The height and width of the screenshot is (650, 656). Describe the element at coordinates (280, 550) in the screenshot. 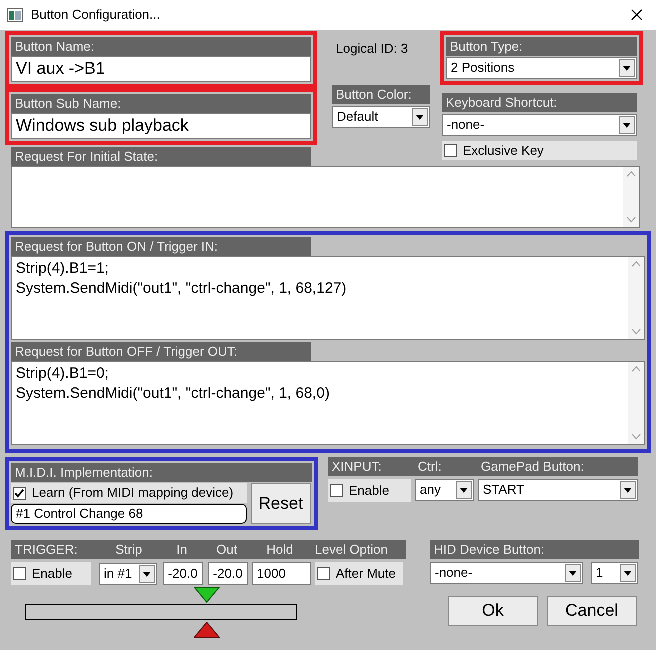

I see `column-label: Hold` at that location.